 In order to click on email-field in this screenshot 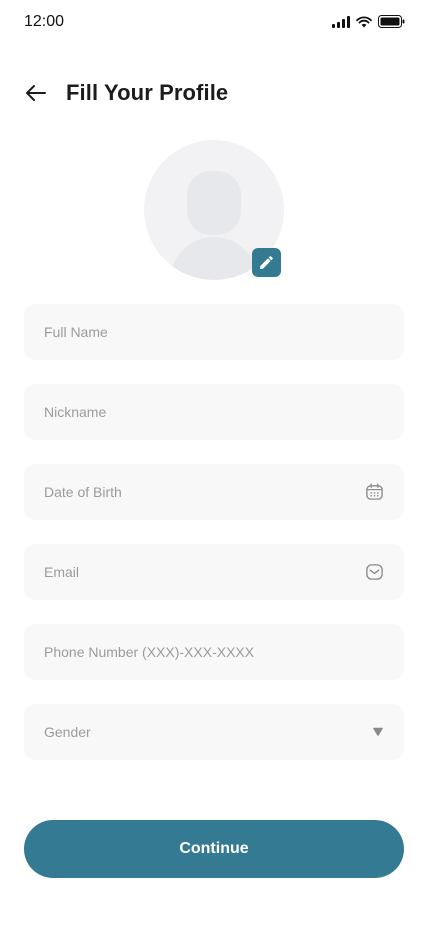, I will do `click(214, 572)`.